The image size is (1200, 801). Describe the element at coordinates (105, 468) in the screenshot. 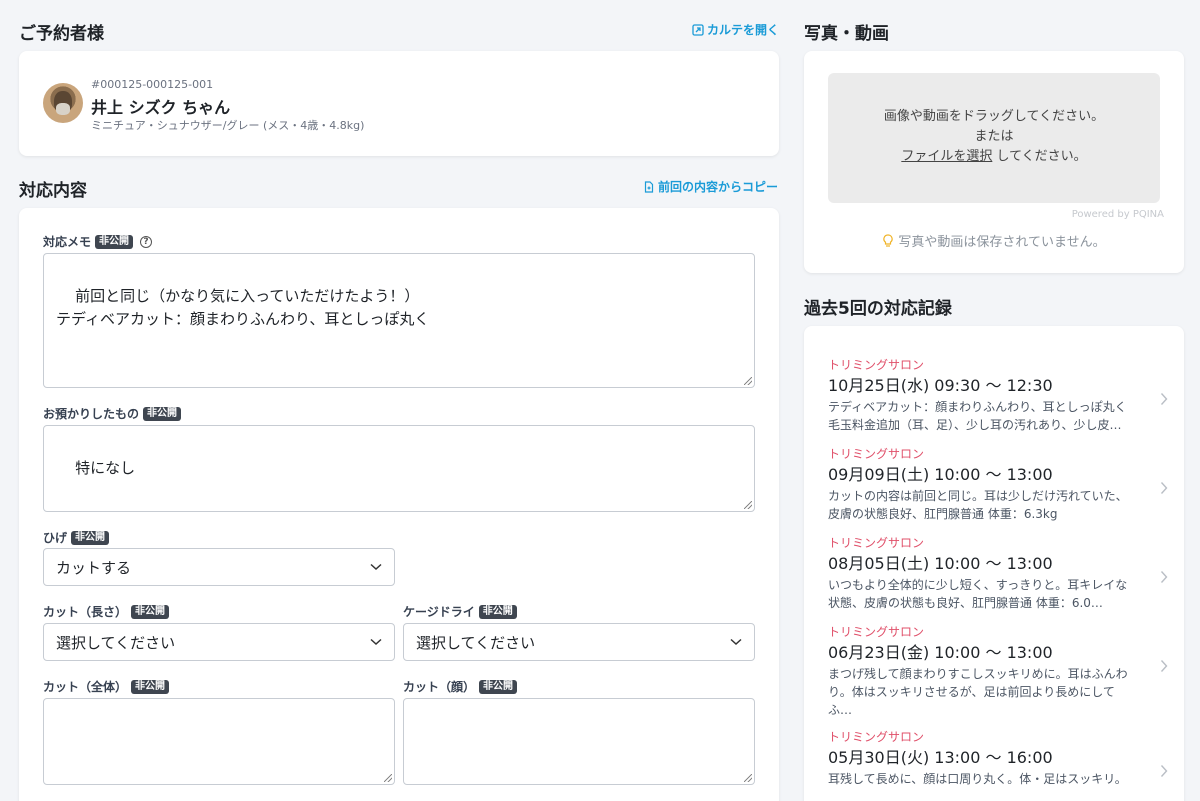

I see `belongings-text: 特になし` at that location.